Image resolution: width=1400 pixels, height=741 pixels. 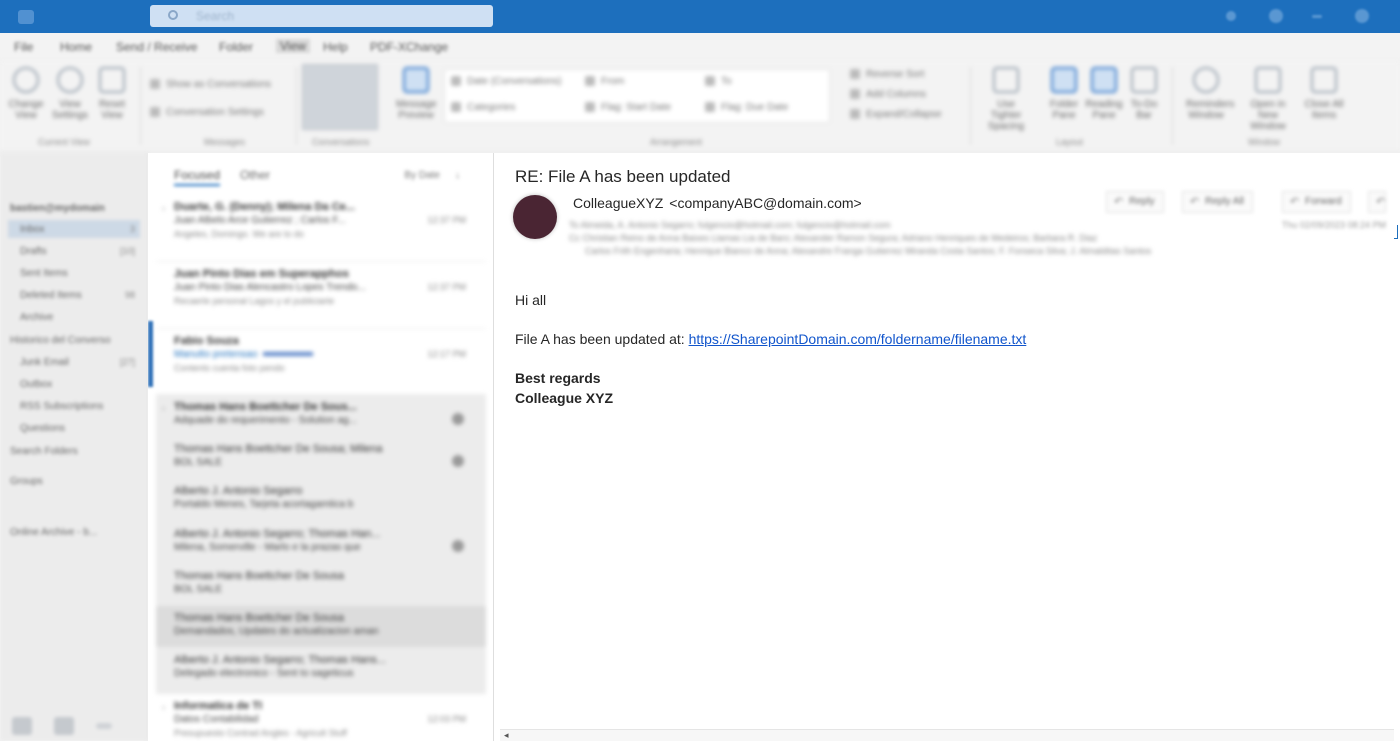 I want to click on folder-sent-items: Sent Items, so click(x=44, y=273).